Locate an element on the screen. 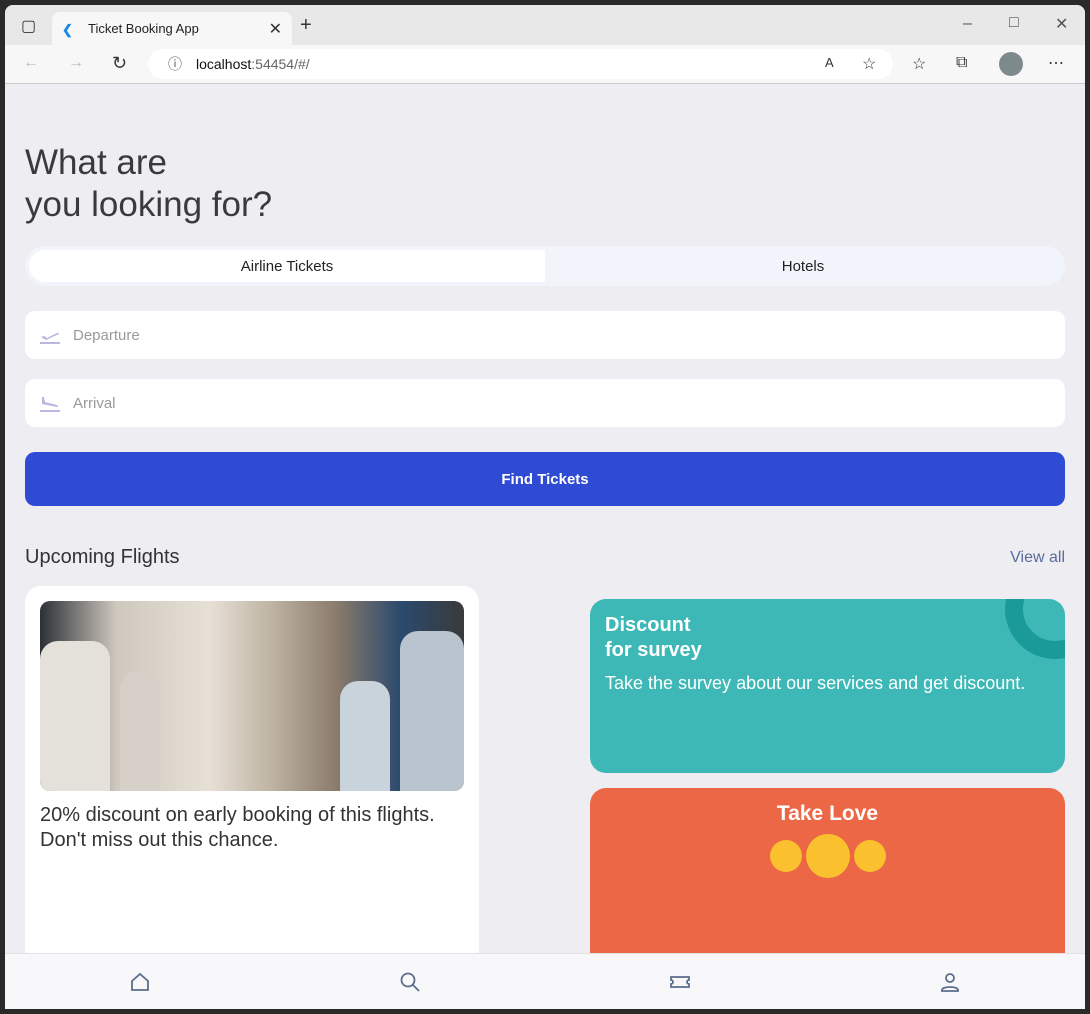 The width and height of the screenshot is (1090, 1014). take-love-title: Take Love is located at coordinates (827, 813).